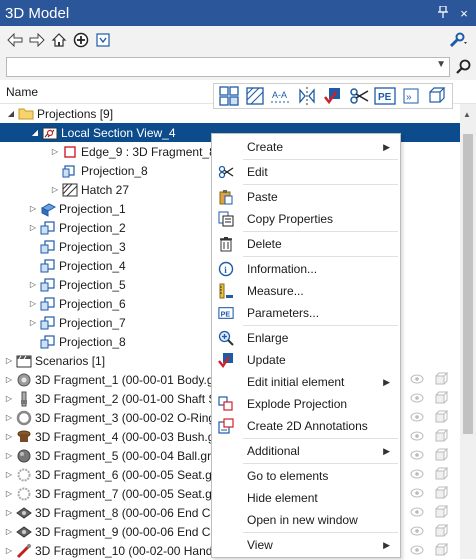 This screenshot has height=560, width=476. Describe the element at coordinates (443, 12) in the screenshot. I see `pin-icon` at that location.